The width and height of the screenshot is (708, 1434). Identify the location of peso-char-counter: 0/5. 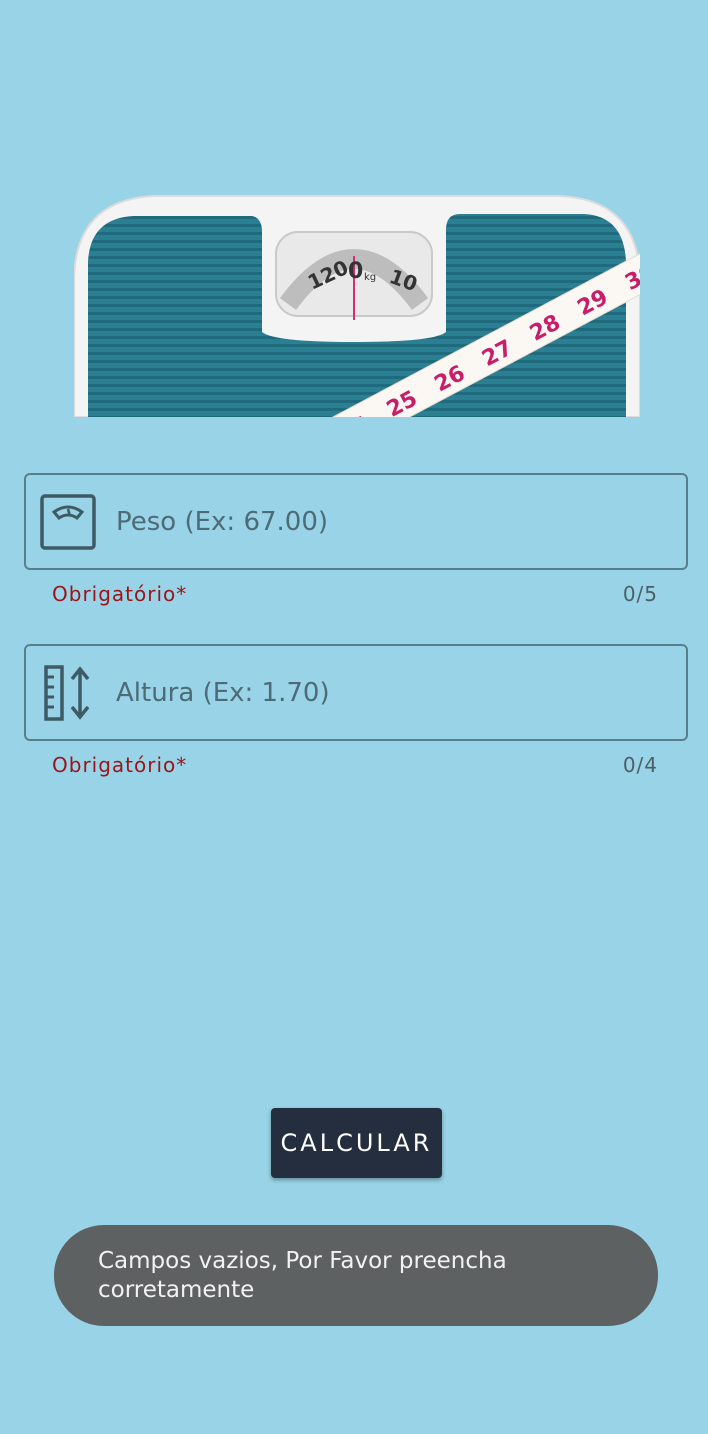
(640, 594).